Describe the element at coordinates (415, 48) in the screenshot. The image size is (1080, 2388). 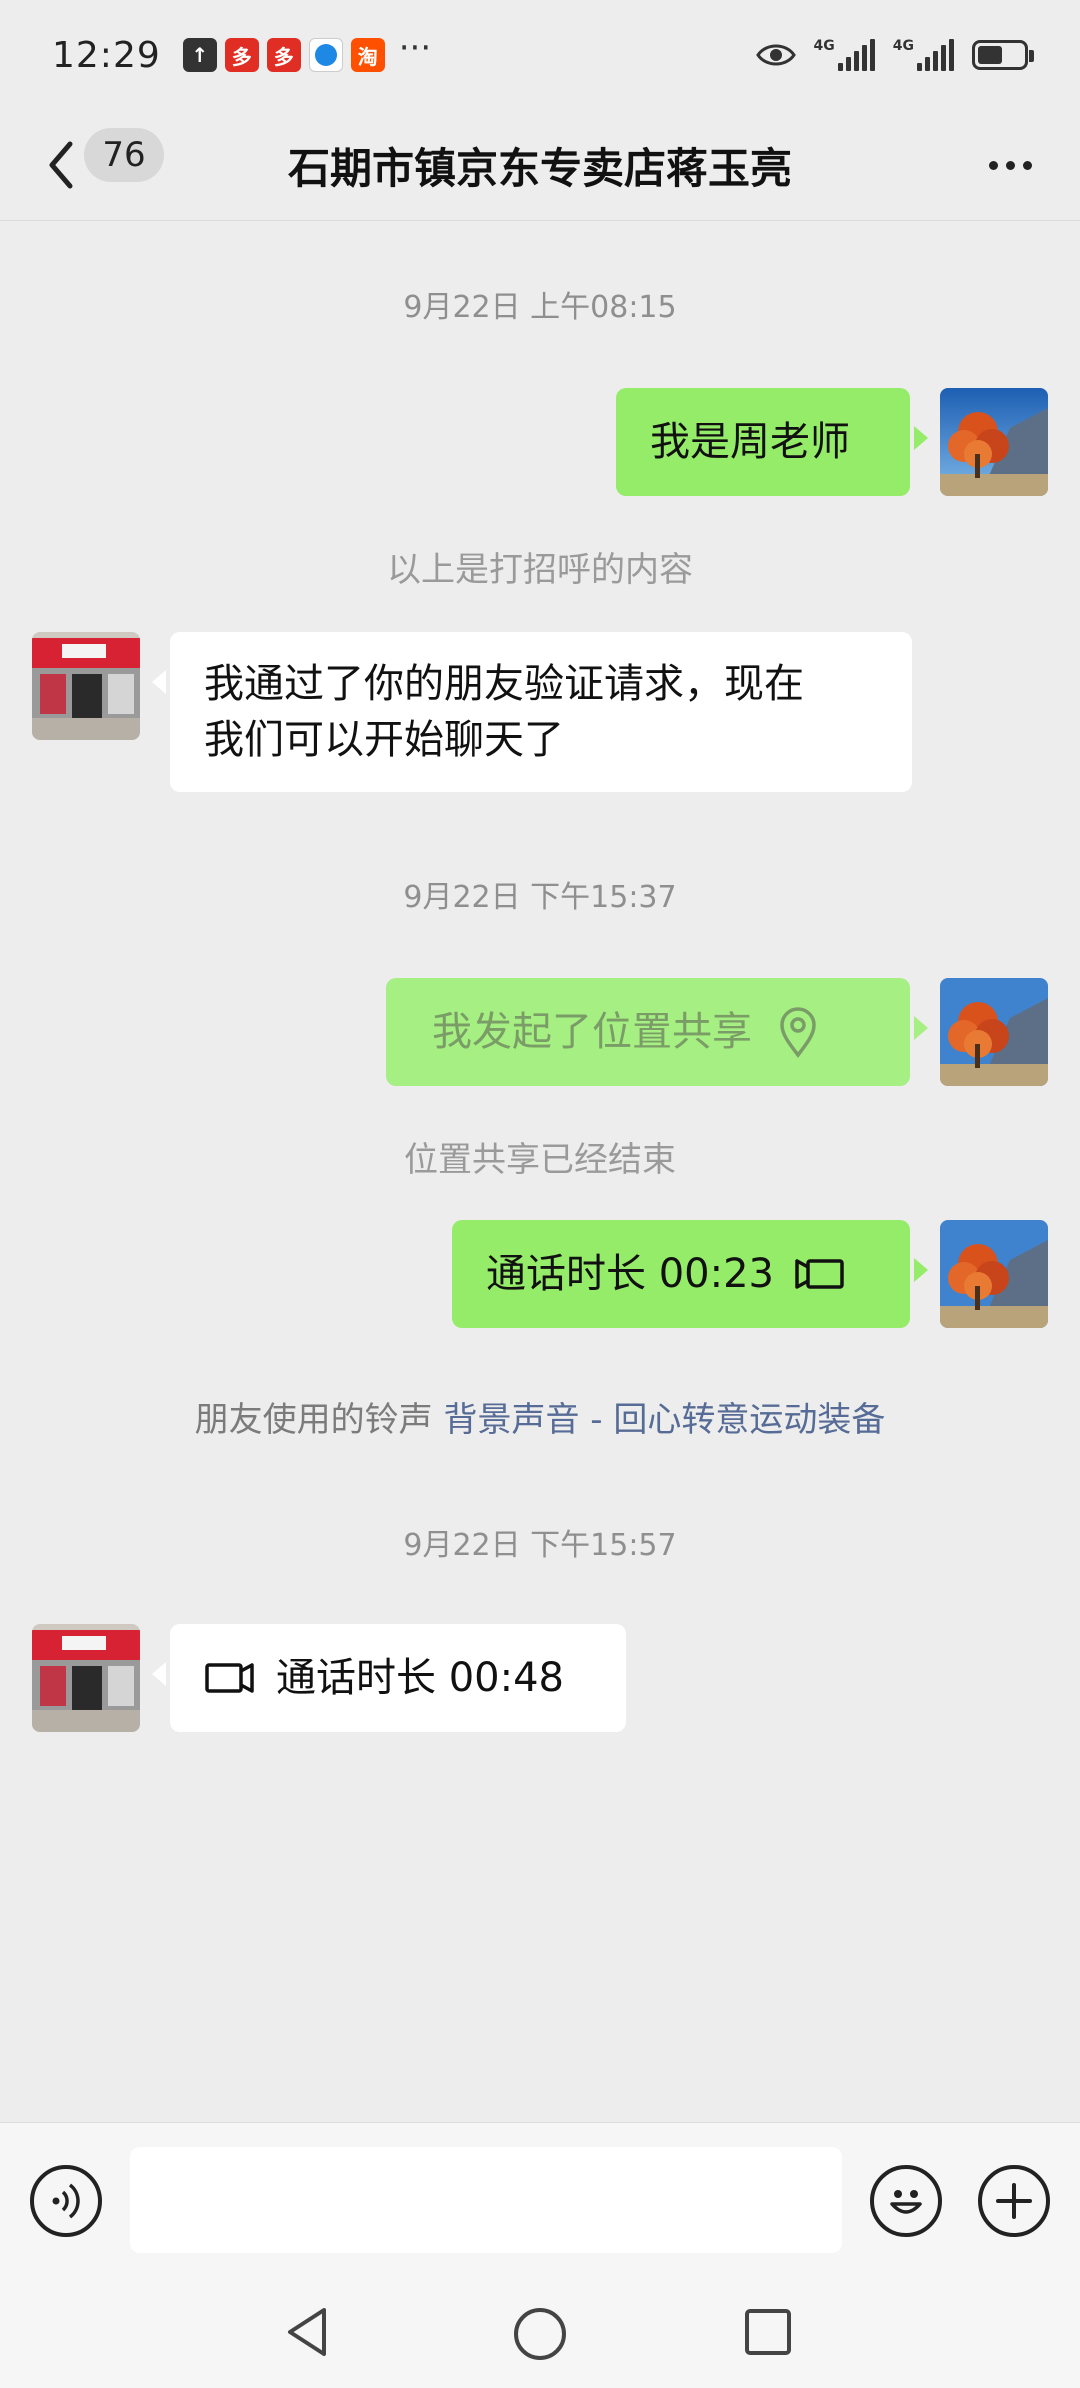
I see `more-notifications-icon: ···` at that location.